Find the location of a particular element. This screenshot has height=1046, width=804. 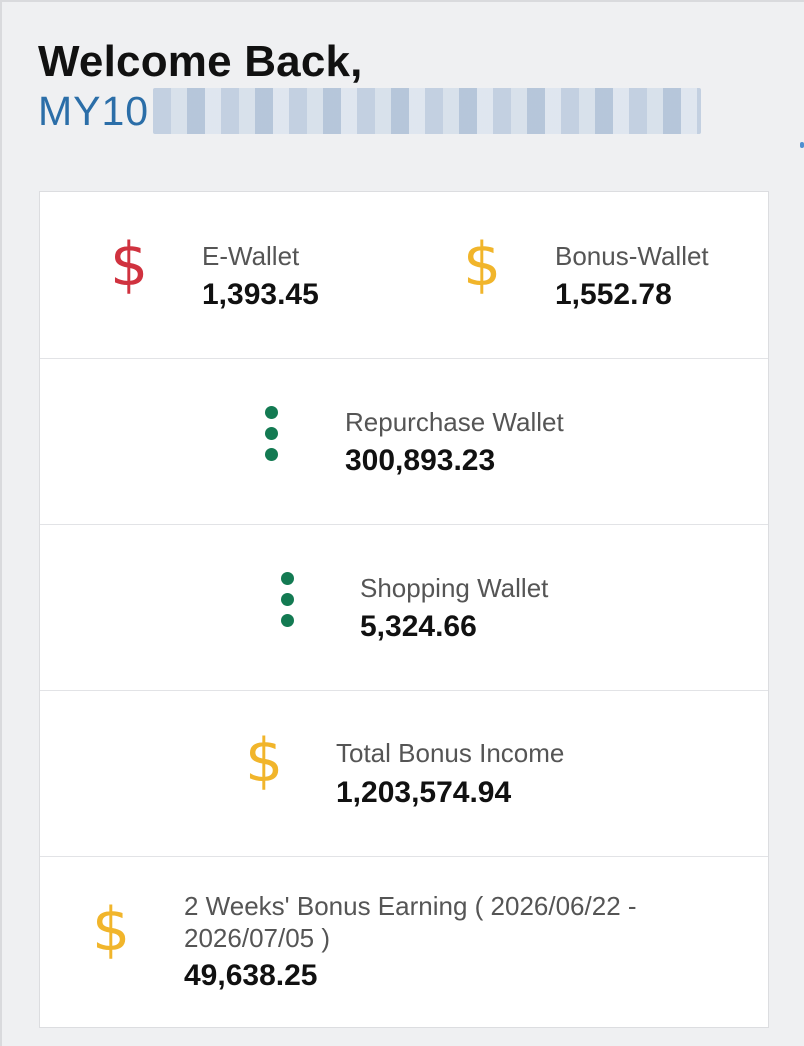

two-weeks-bonus-label-line2: 2026/07/05 ) is located at coordinates (257, 938).